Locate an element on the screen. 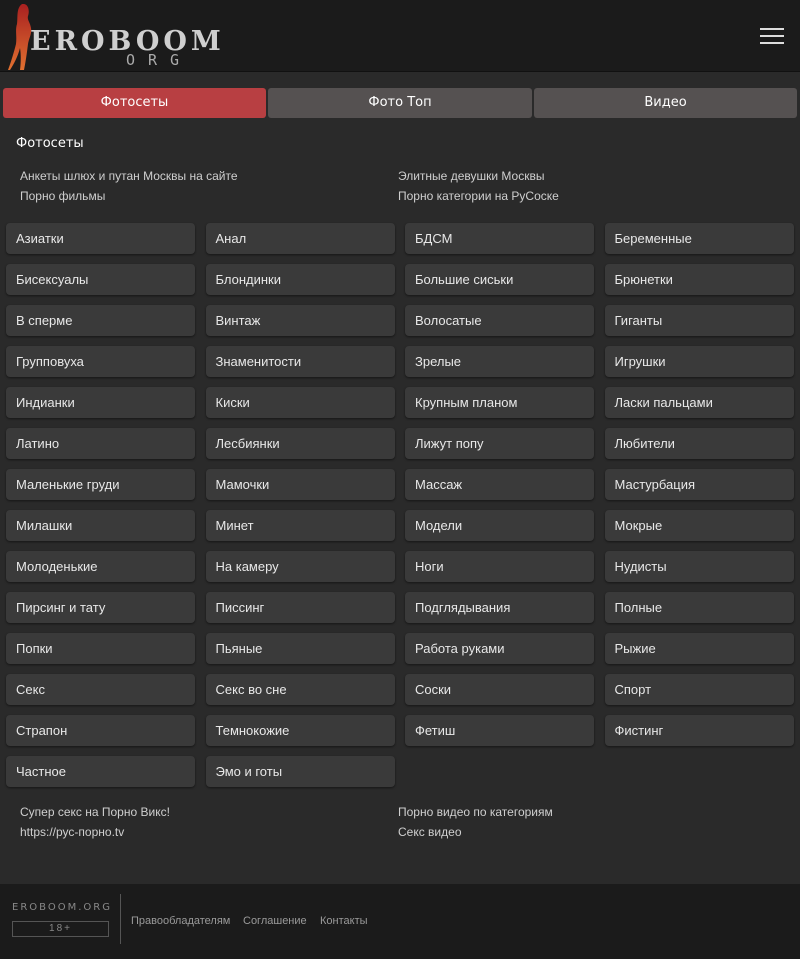 Image resolution: width=800 pixels, height=959 pixels. category-button: БДСМ is located at coordinates (499, 238).